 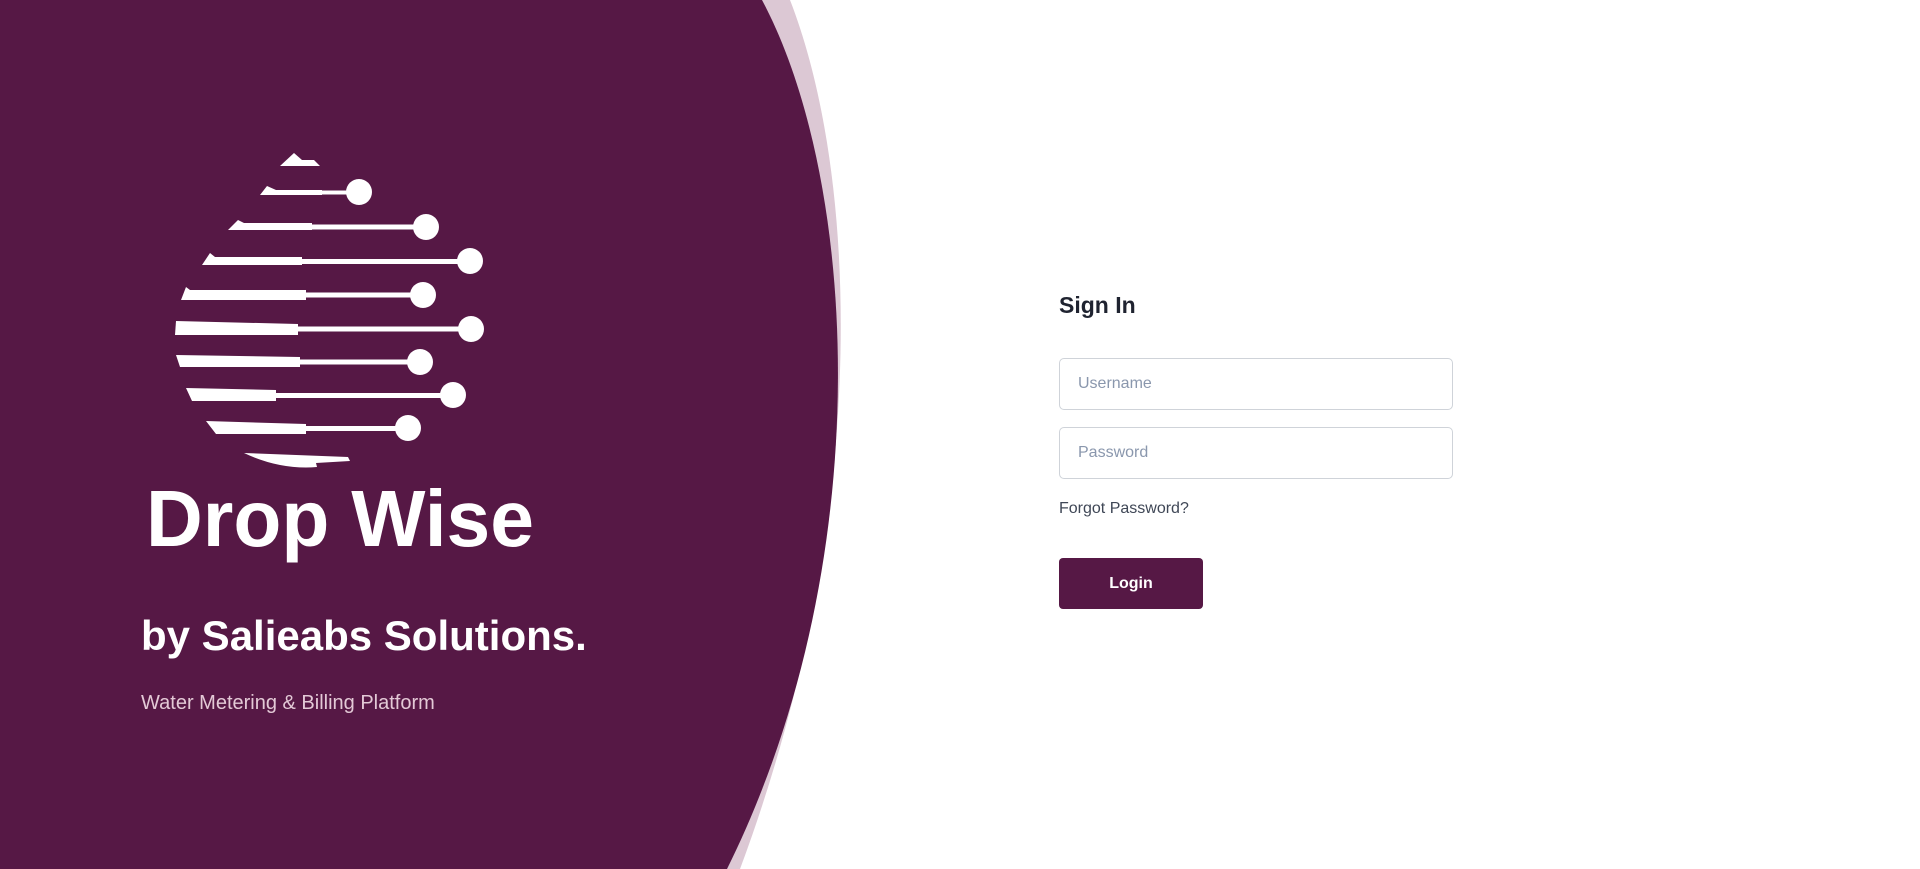 I want to click on brand-name: Drop Wise, so click(x=340, y=520).